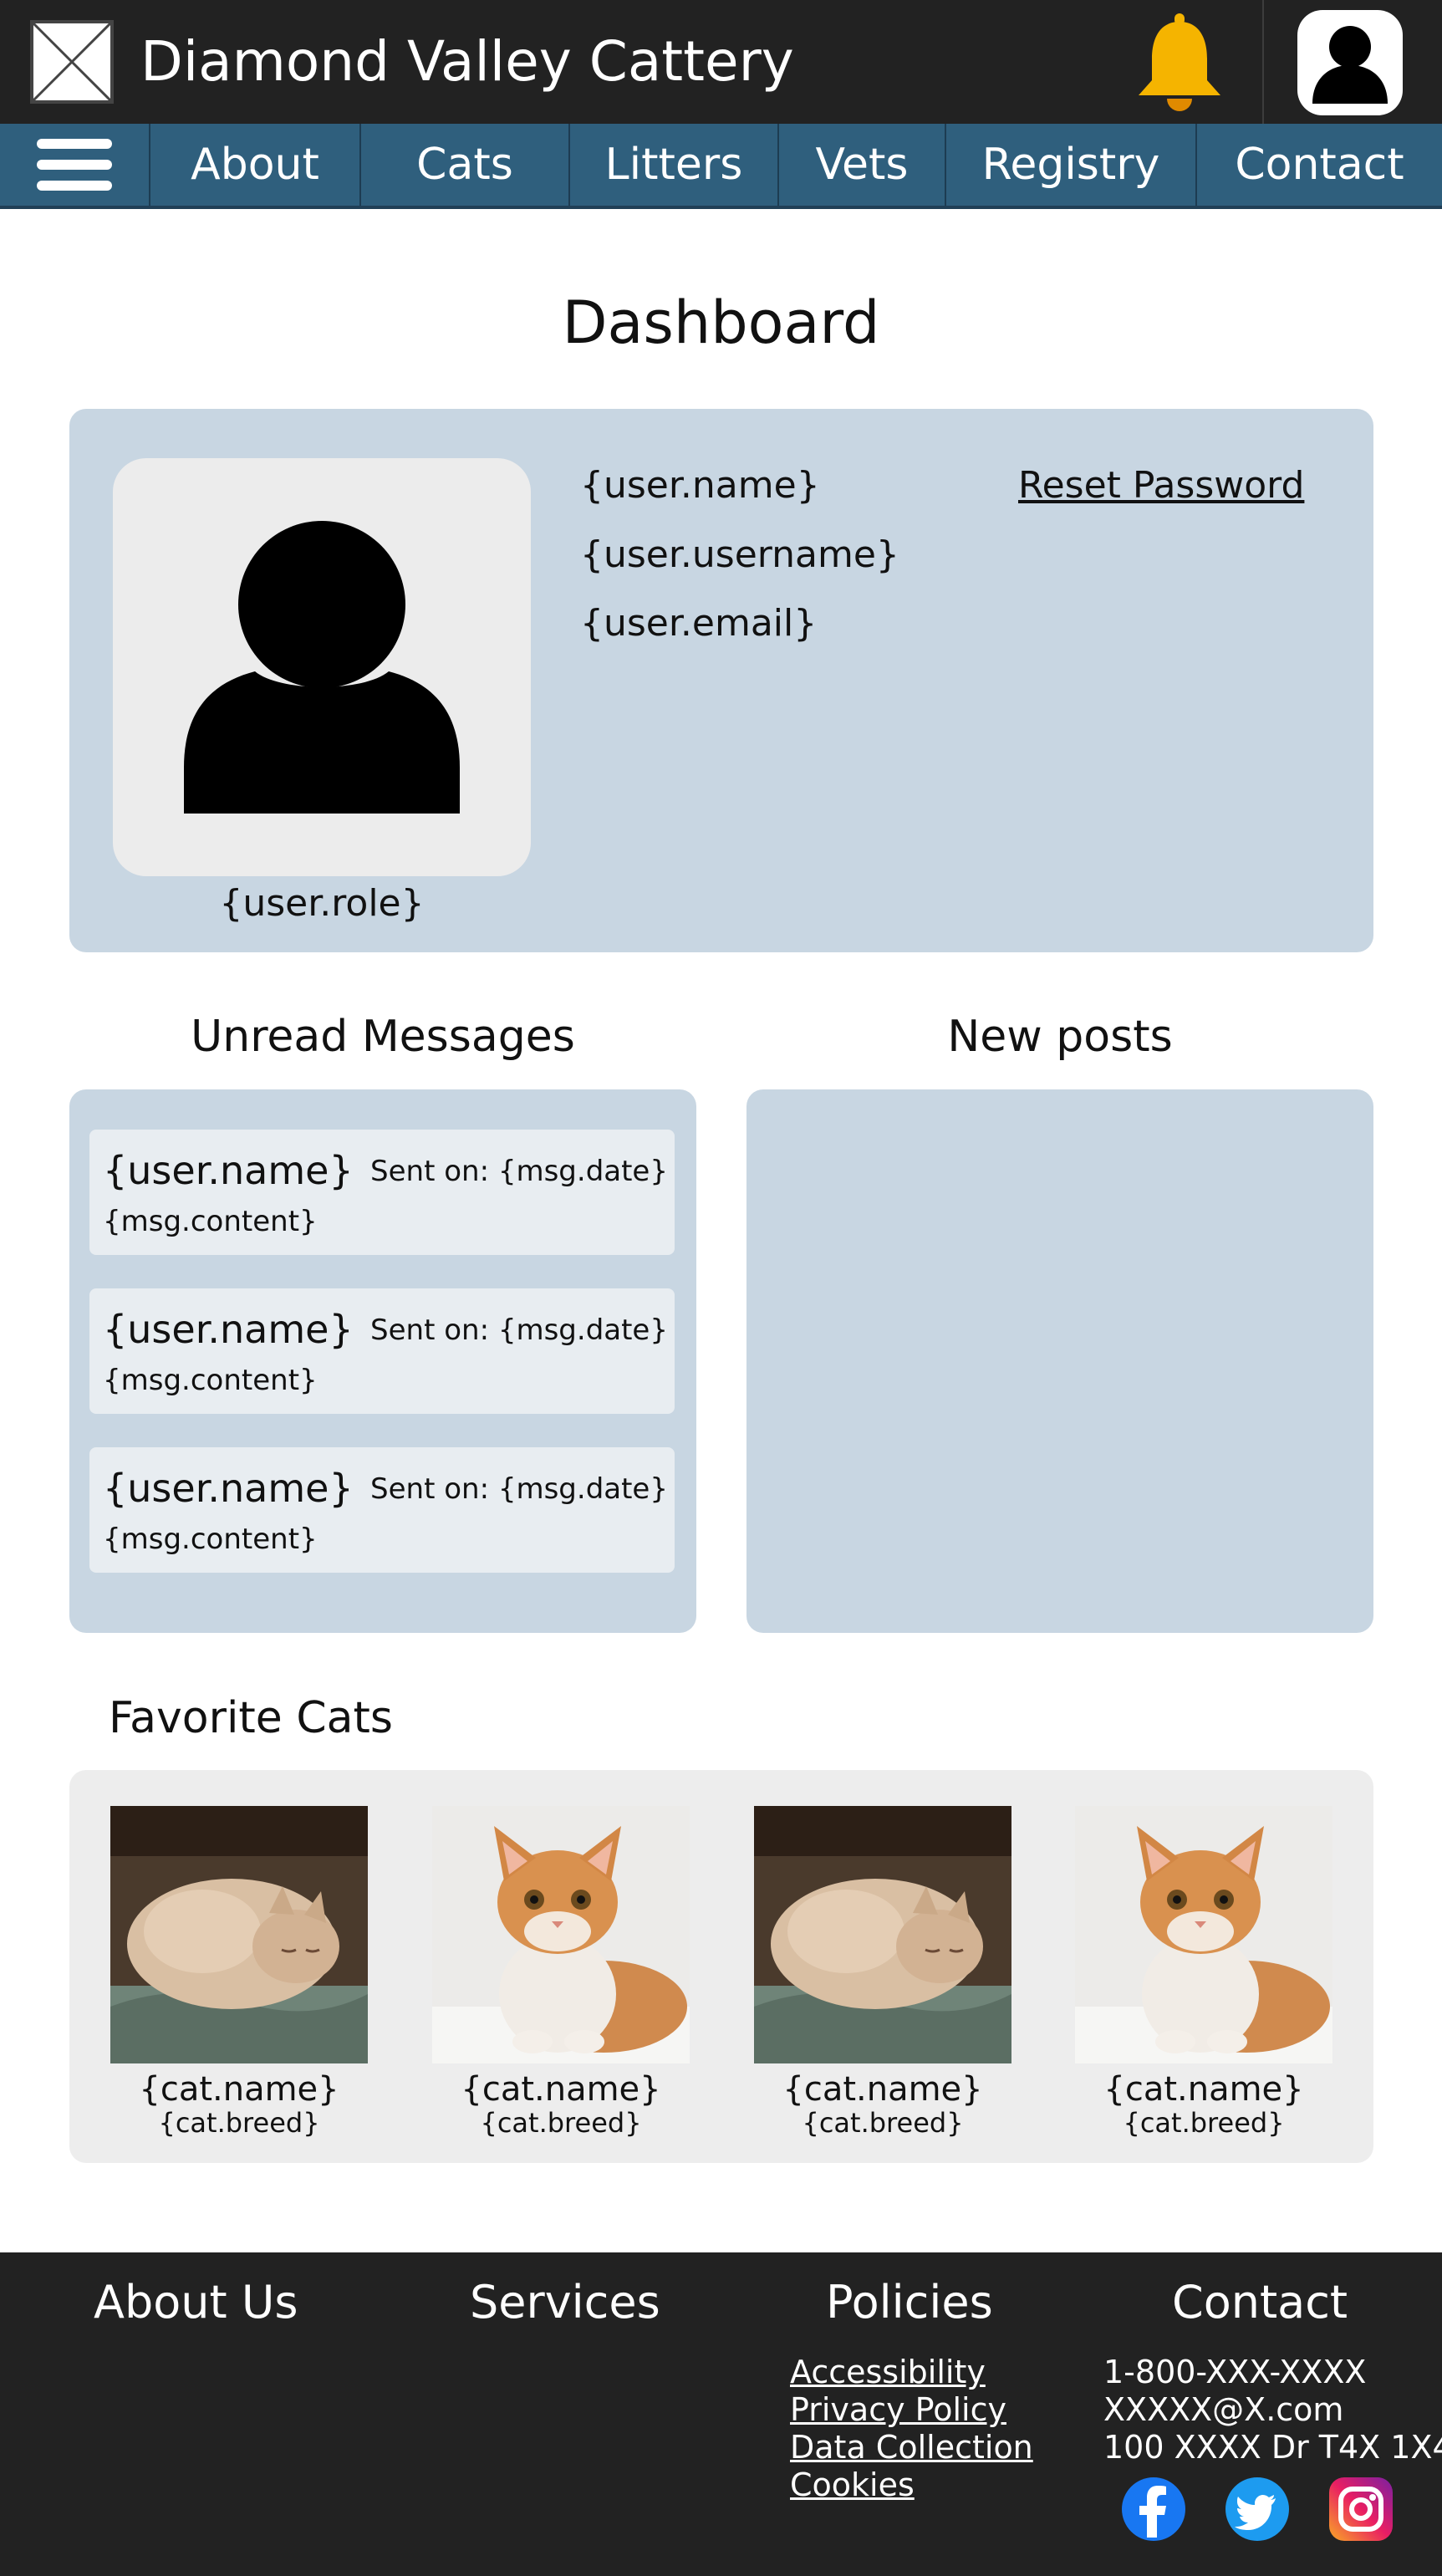 This screenshot has height=2576, width=1442. I want to click on header-divider, so click(1263, 62).